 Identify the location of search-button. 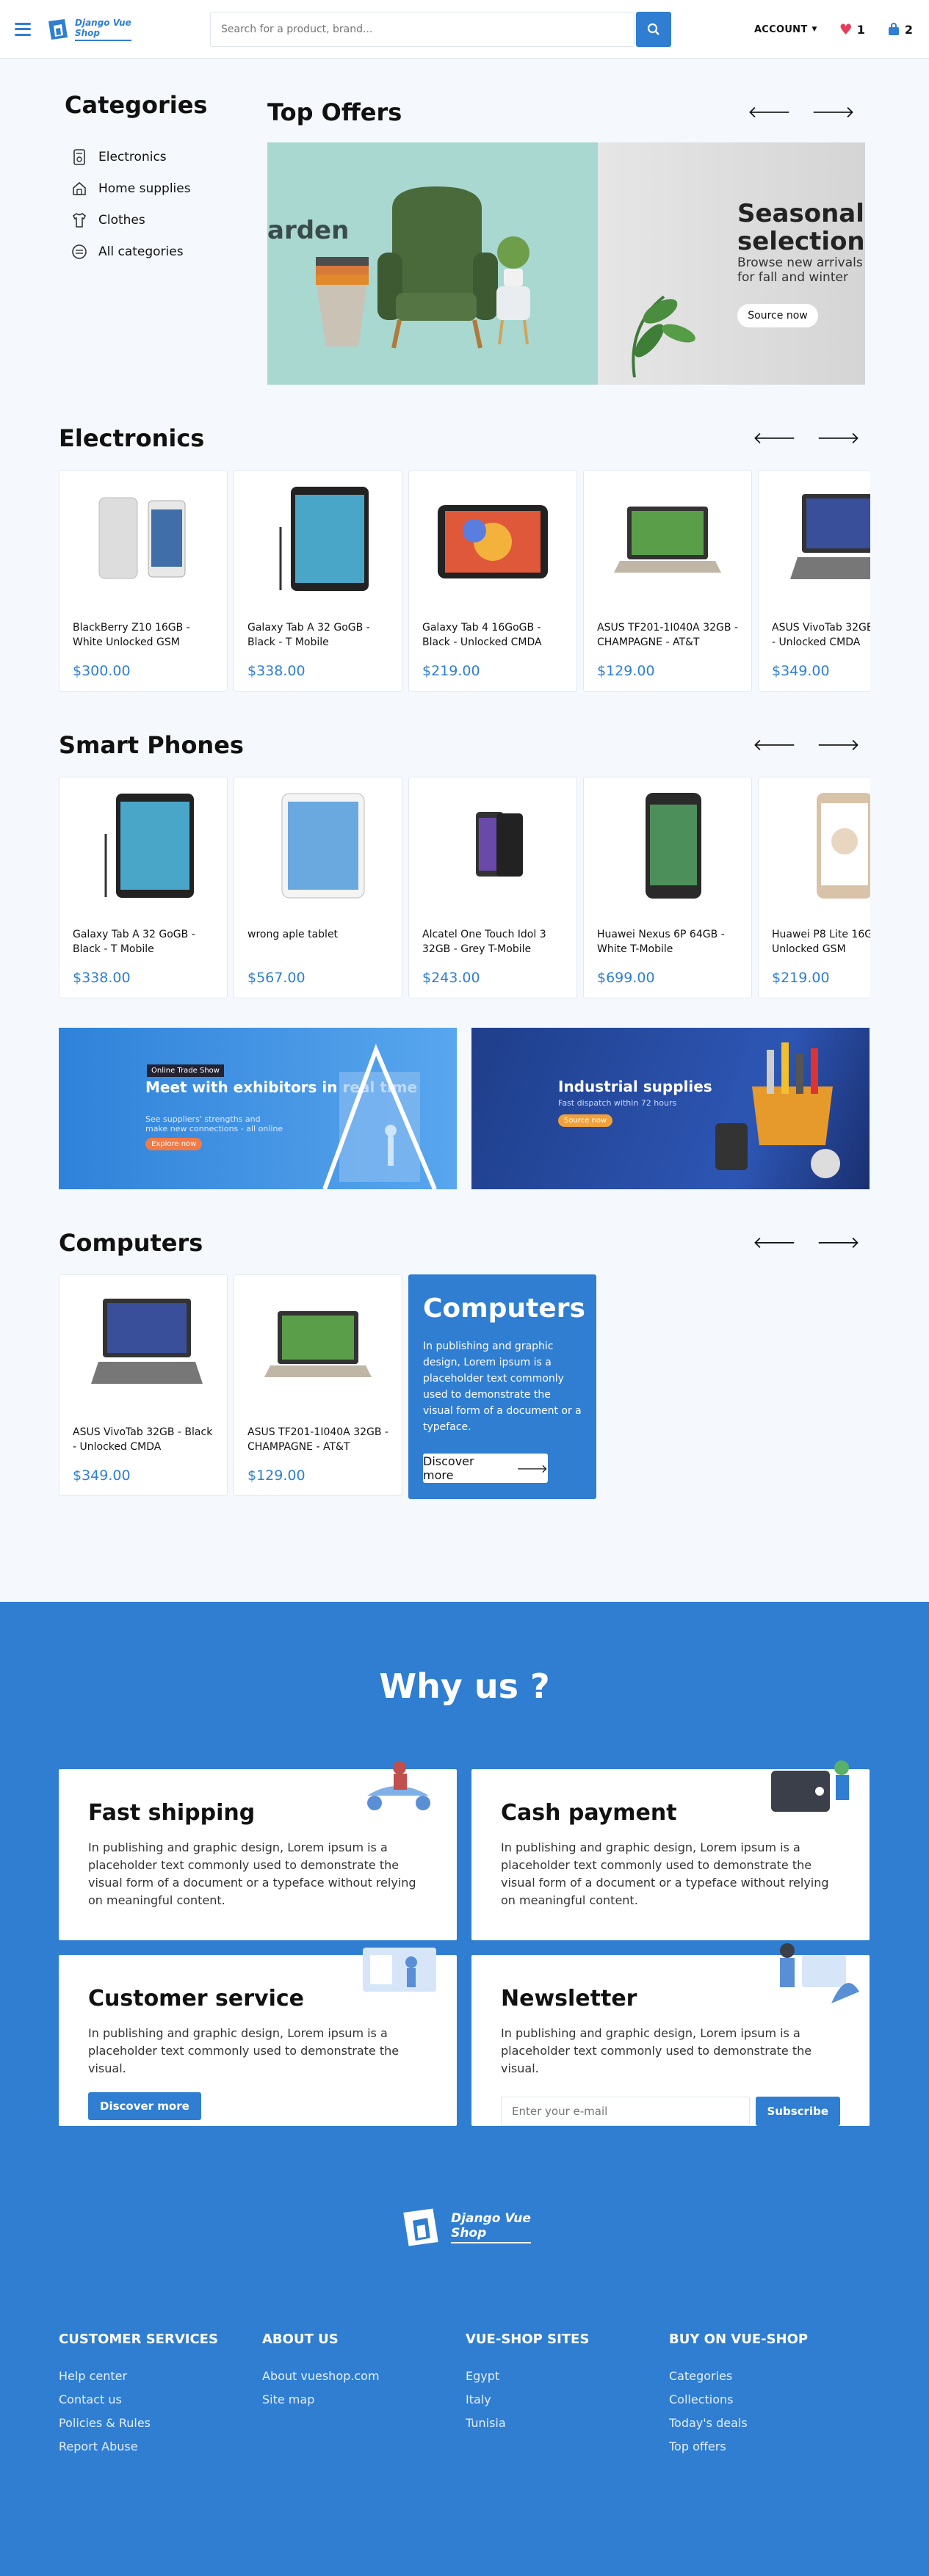
(653, 30).